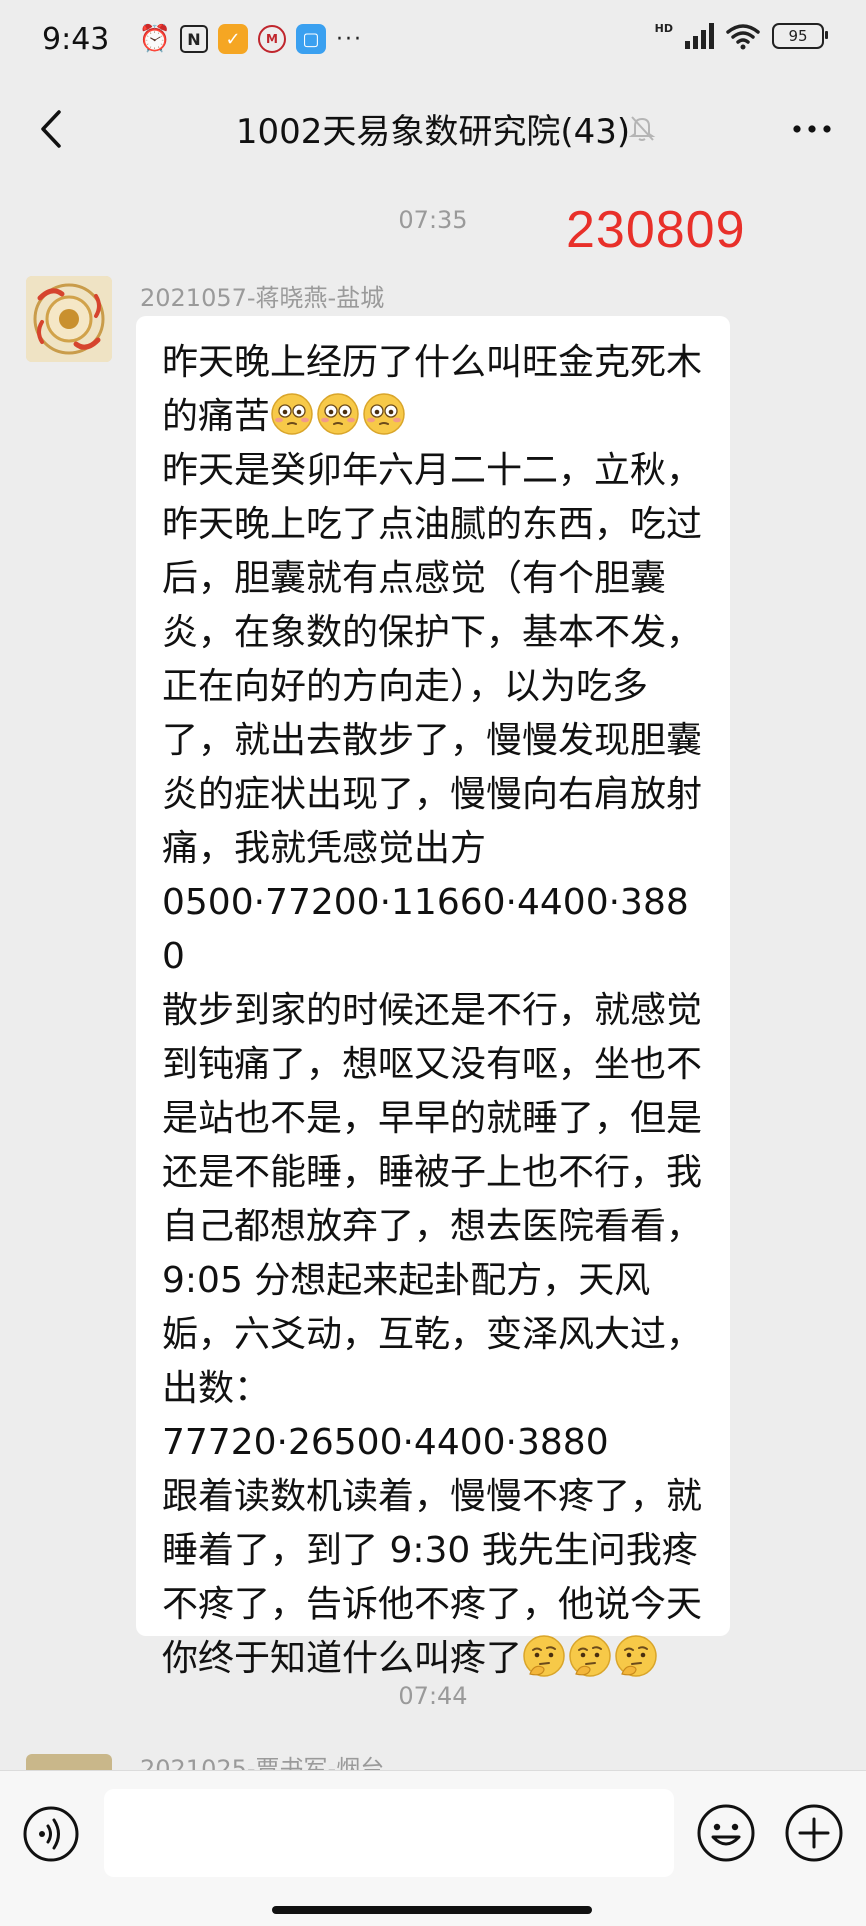 The width and height of the screenshot is (866, 1926). I want to click on more-notifications-icon: ···, so click(349, 39).